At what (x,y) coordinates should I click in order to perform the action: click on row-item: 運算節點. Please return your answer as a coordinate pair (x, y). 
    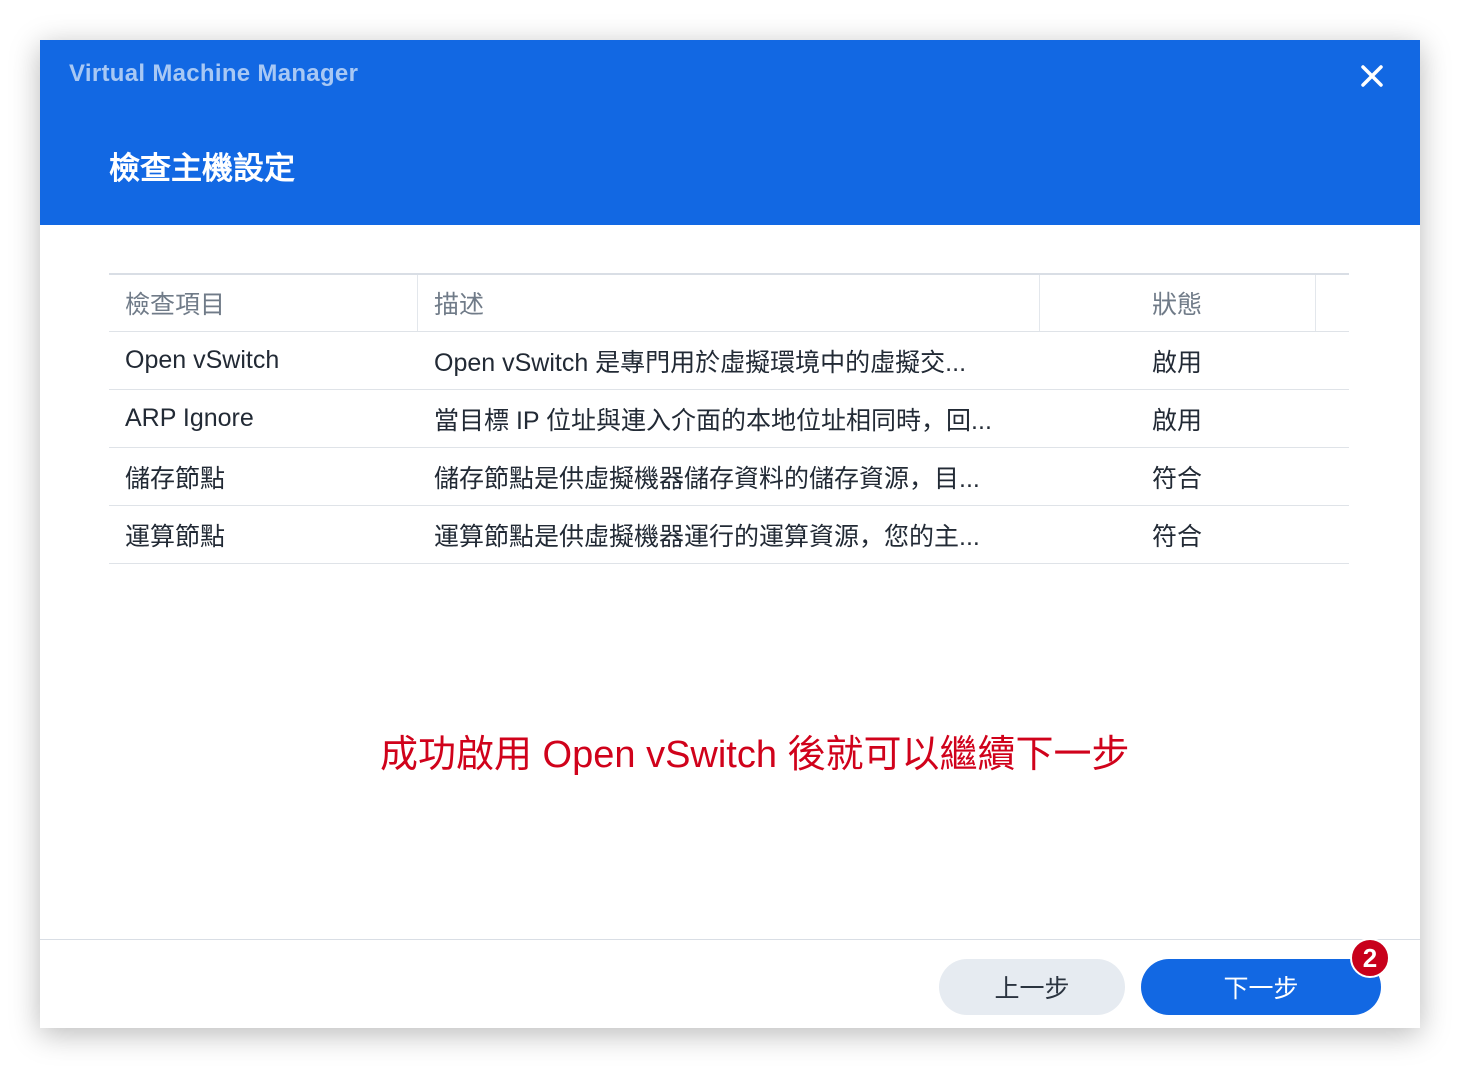
    Looking at the image, I should click on (175, 536).